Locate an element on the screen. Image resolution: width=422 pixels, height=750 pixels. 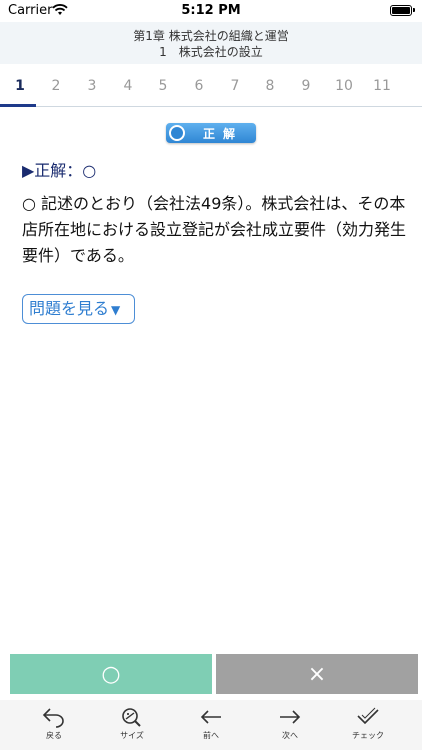
cross-icon: × is located at coordinates (317, 674).